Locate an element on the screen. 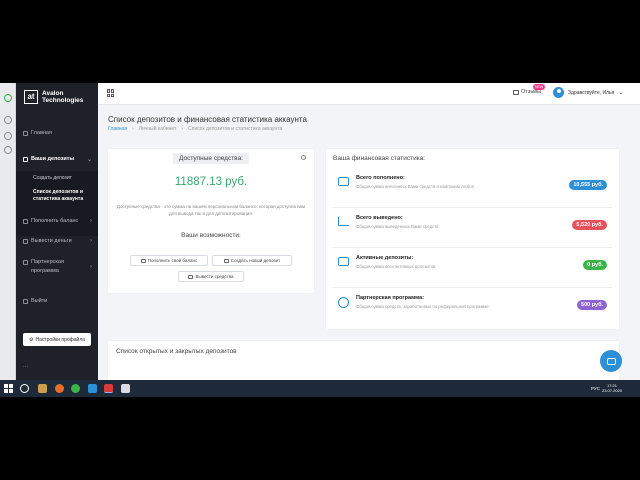  browser-side-strip is located at coordinates (8, 231).